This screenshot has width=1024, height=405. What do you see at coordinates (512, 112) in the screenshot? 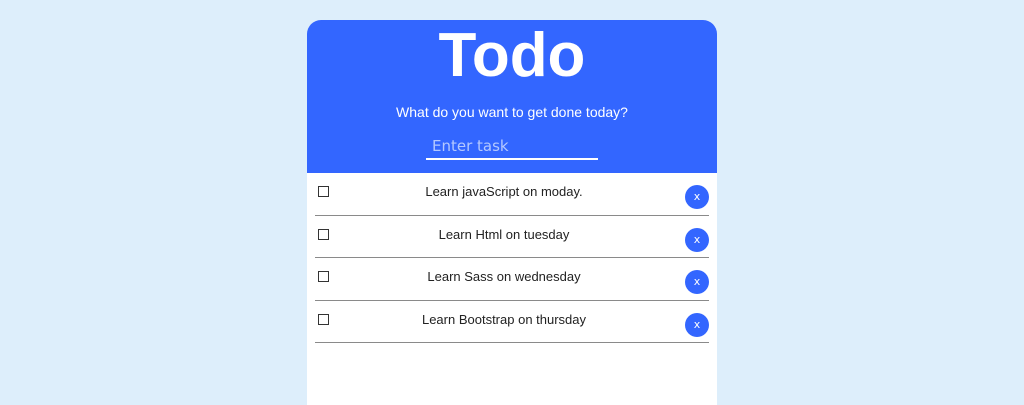
I see `app-subtitle: What do you want to get done today?` at bounding box center [512, 112].